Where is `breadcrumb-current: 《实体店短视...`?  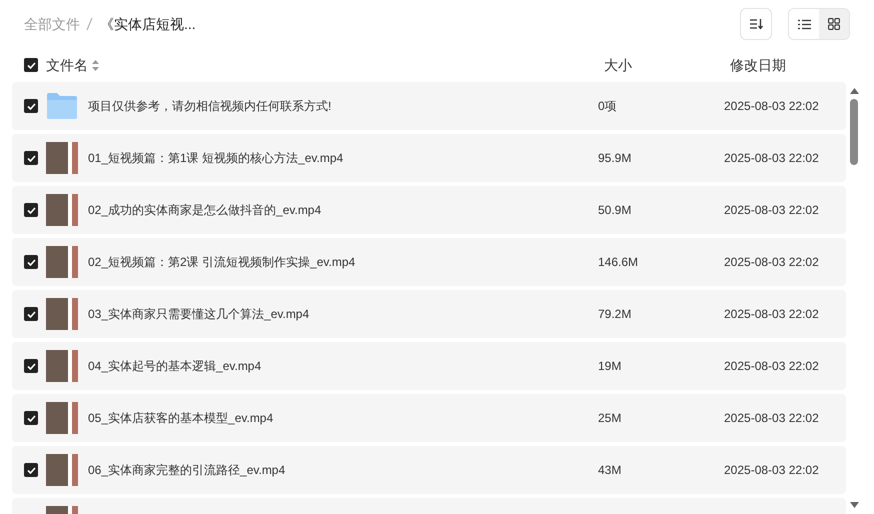 breadcrumb-current: 《实体店短视... is located at coordinates (148, 24).